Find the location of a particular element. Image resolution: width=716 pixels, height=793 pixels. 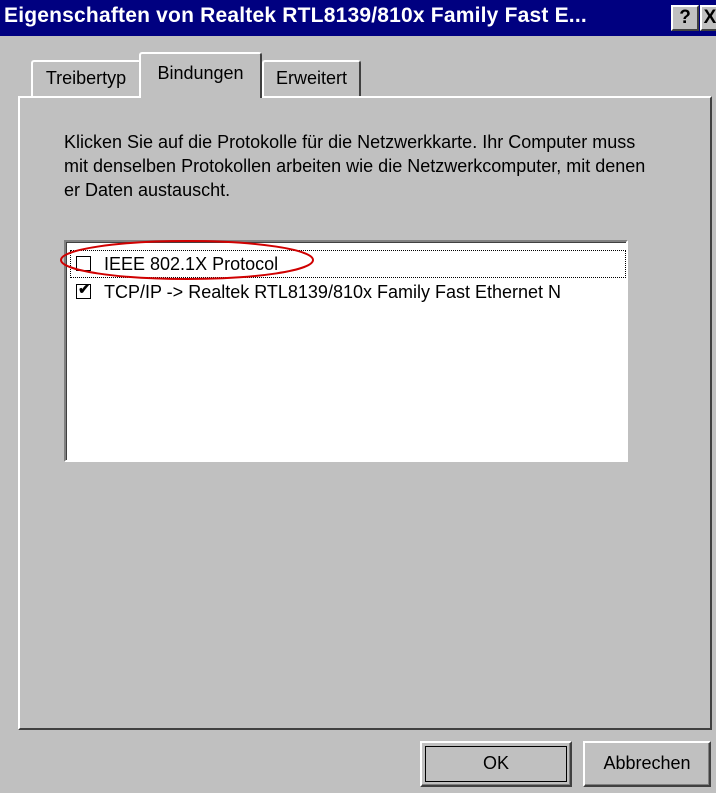

protocol-checkbox-tcpip: ✔ is located at coordinates (83, 290).